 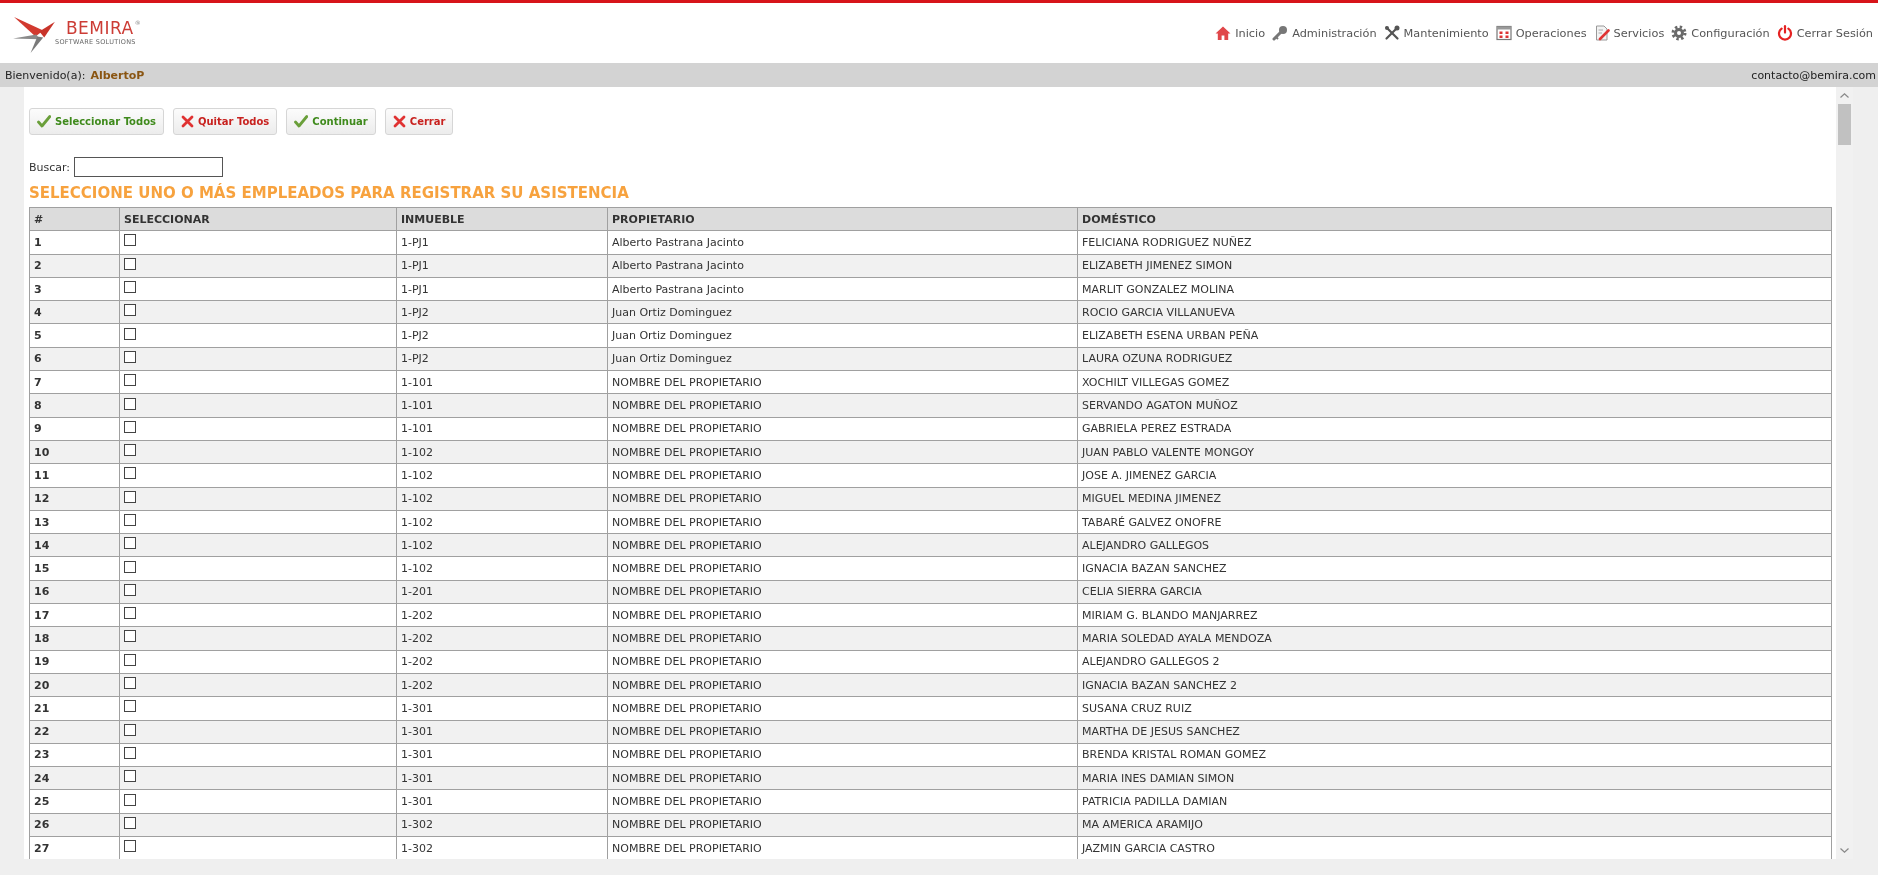 What do you see at coordinates (419, 121) in the screenshot?
I see `close-button: Cerrar` at bounding box center [419, 121].